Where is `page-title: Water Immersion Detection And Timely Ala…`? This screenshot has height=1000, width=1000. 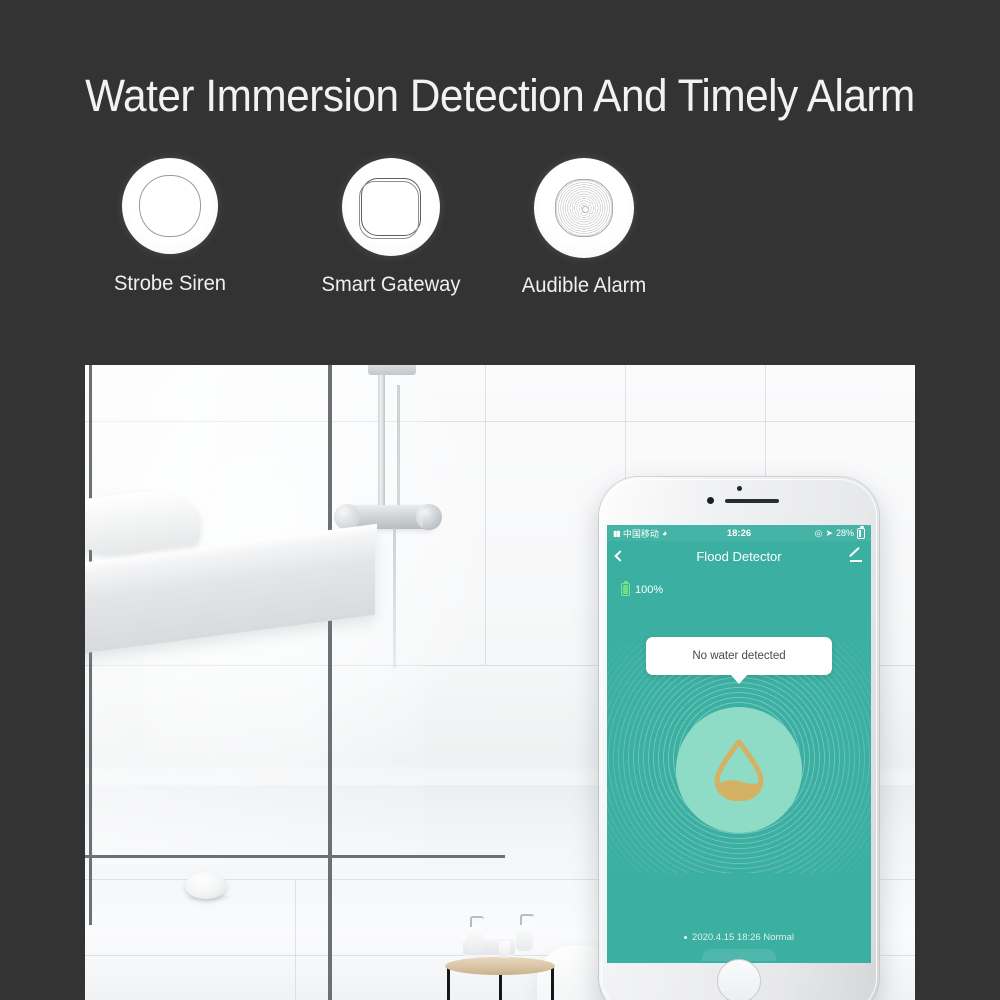 page-title: Water Immersion Detection And Timely Ala… is located at coordinates (500, 95).